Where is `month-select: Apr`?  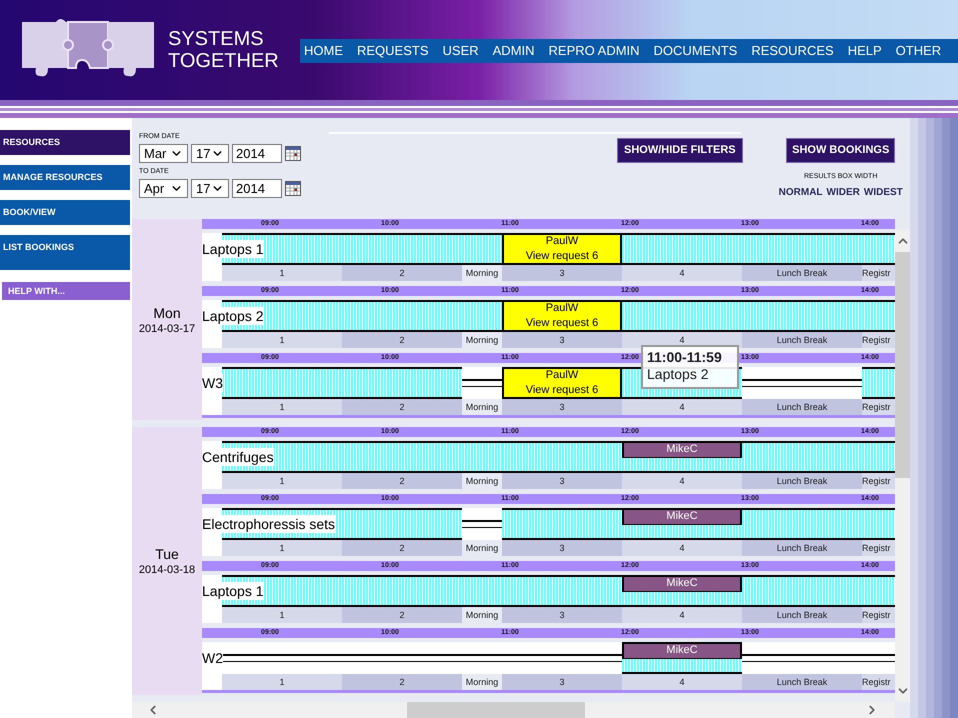 month-select: Apr is located at coordinates (163, 188).